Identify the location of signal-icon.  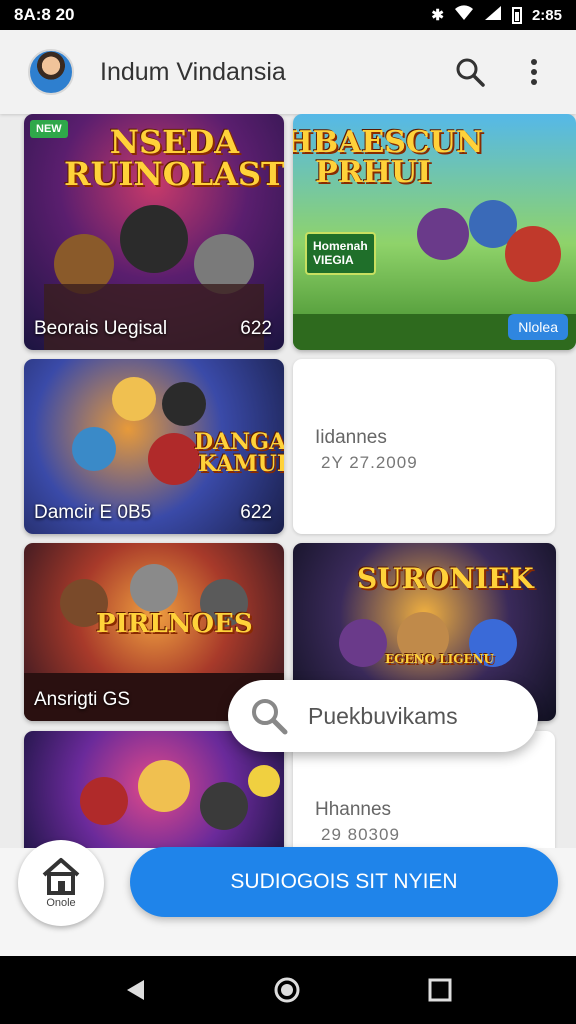
(493, 15).